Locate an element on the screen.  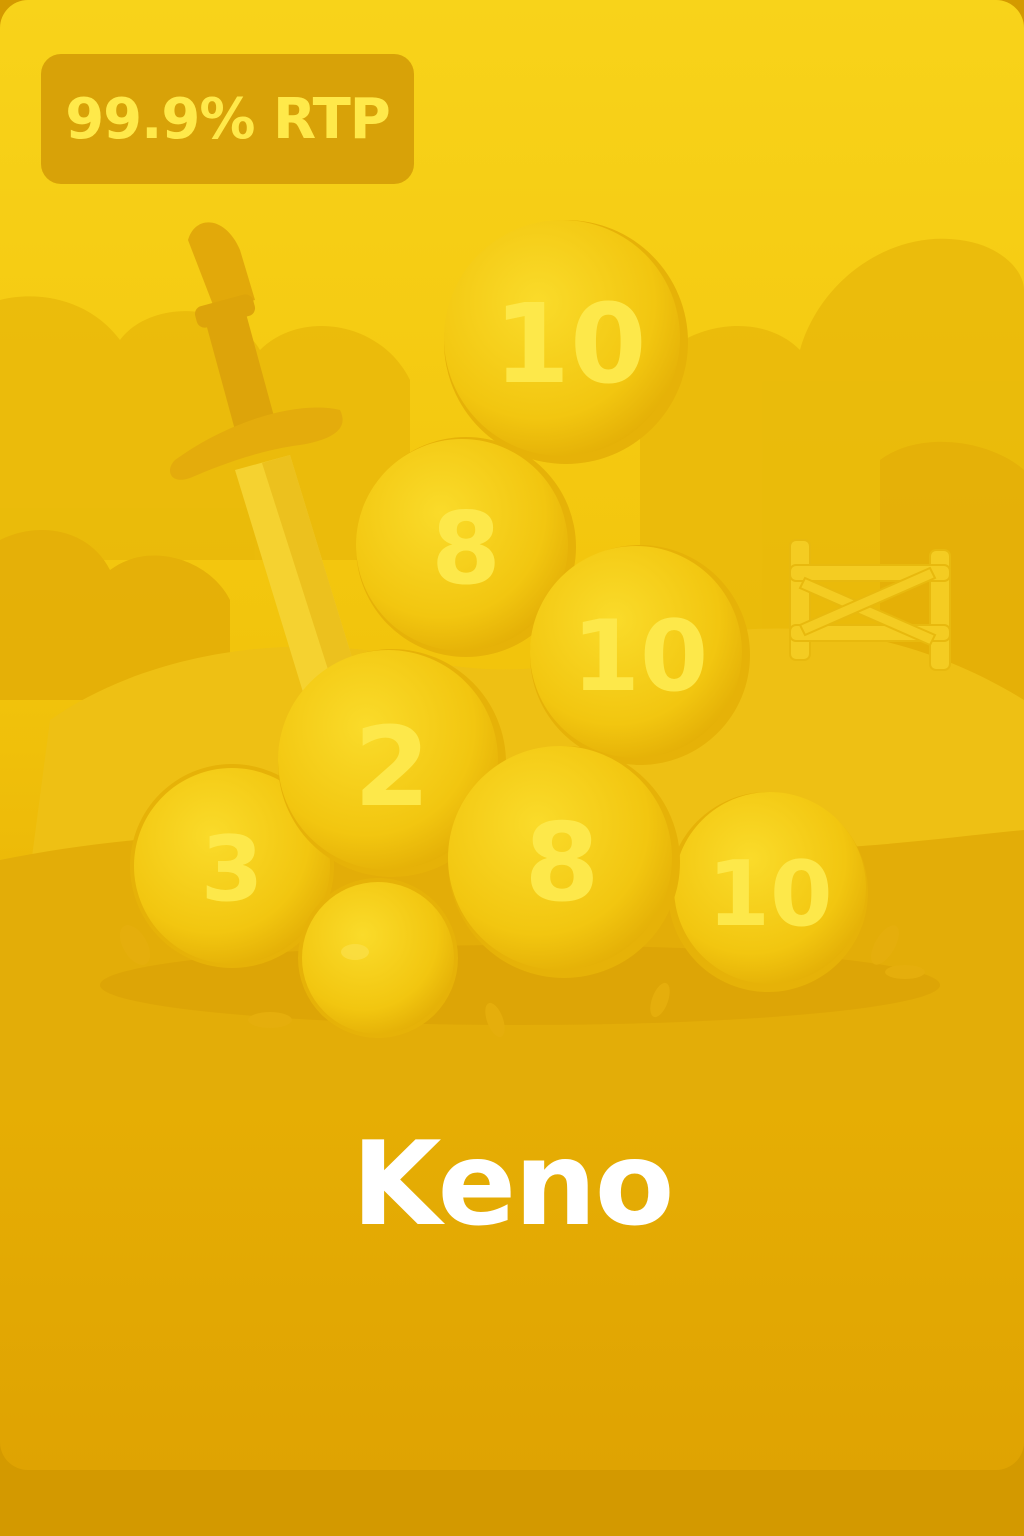
ball-number: 3 is located at coordinates (232, 869).